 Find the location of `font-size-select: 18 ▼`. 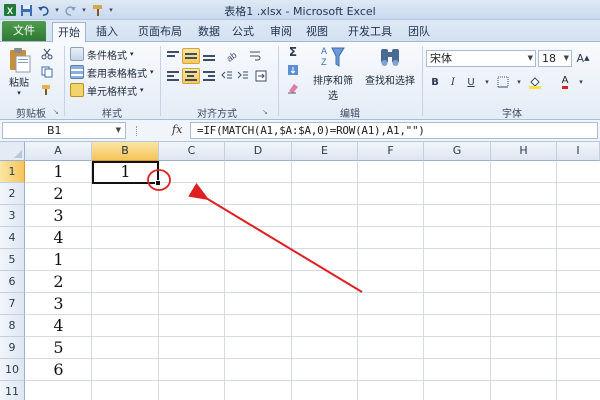

font-size-select: 18 ▼ is located at coordinates (555, 58).